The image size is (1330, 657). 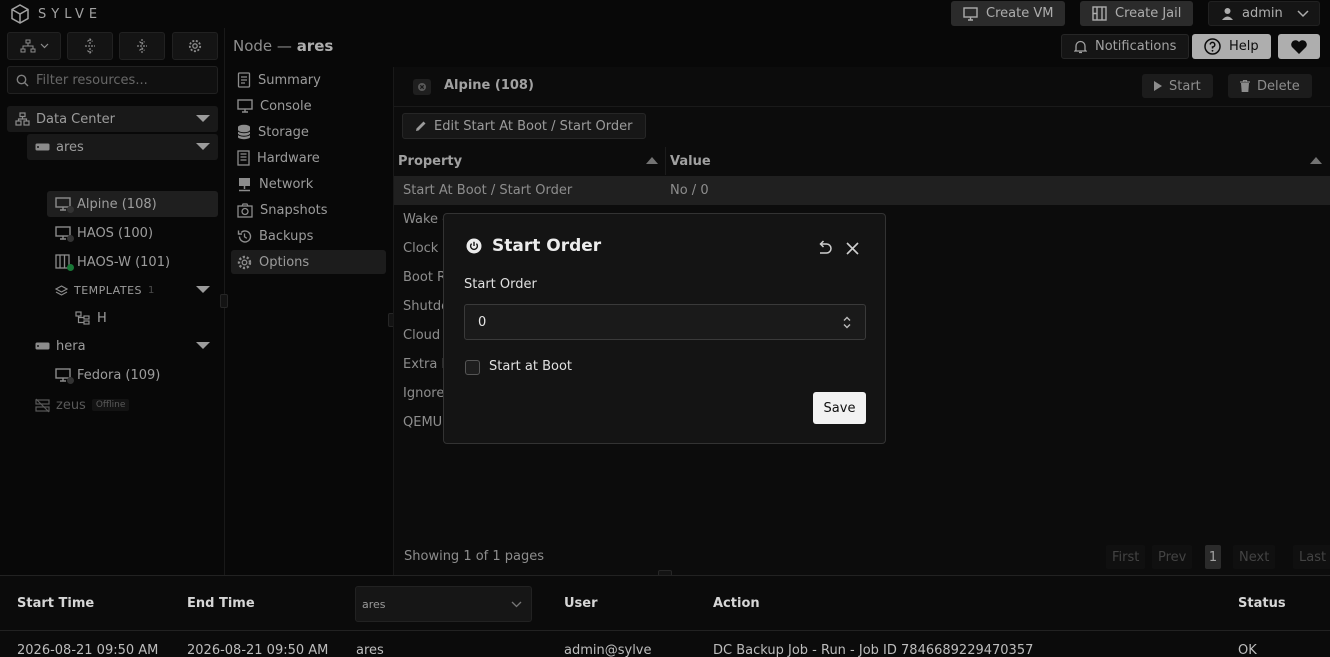 What do you see at coordinates (500, 284) in the screenshot?
I see `start-order-label: Start Order` at bounding box center [500, 284].